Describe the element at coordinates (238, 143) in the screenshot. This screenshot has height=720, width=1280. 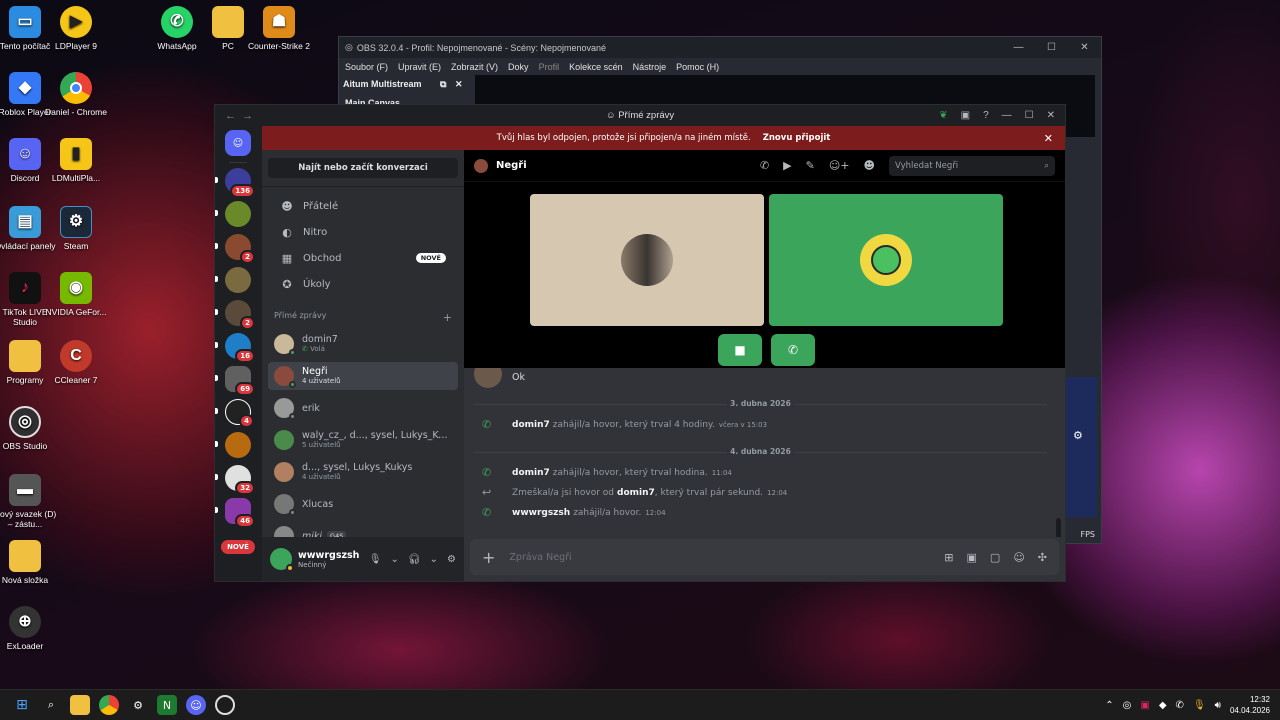
I see `dm-home-button: ☺` at that location.